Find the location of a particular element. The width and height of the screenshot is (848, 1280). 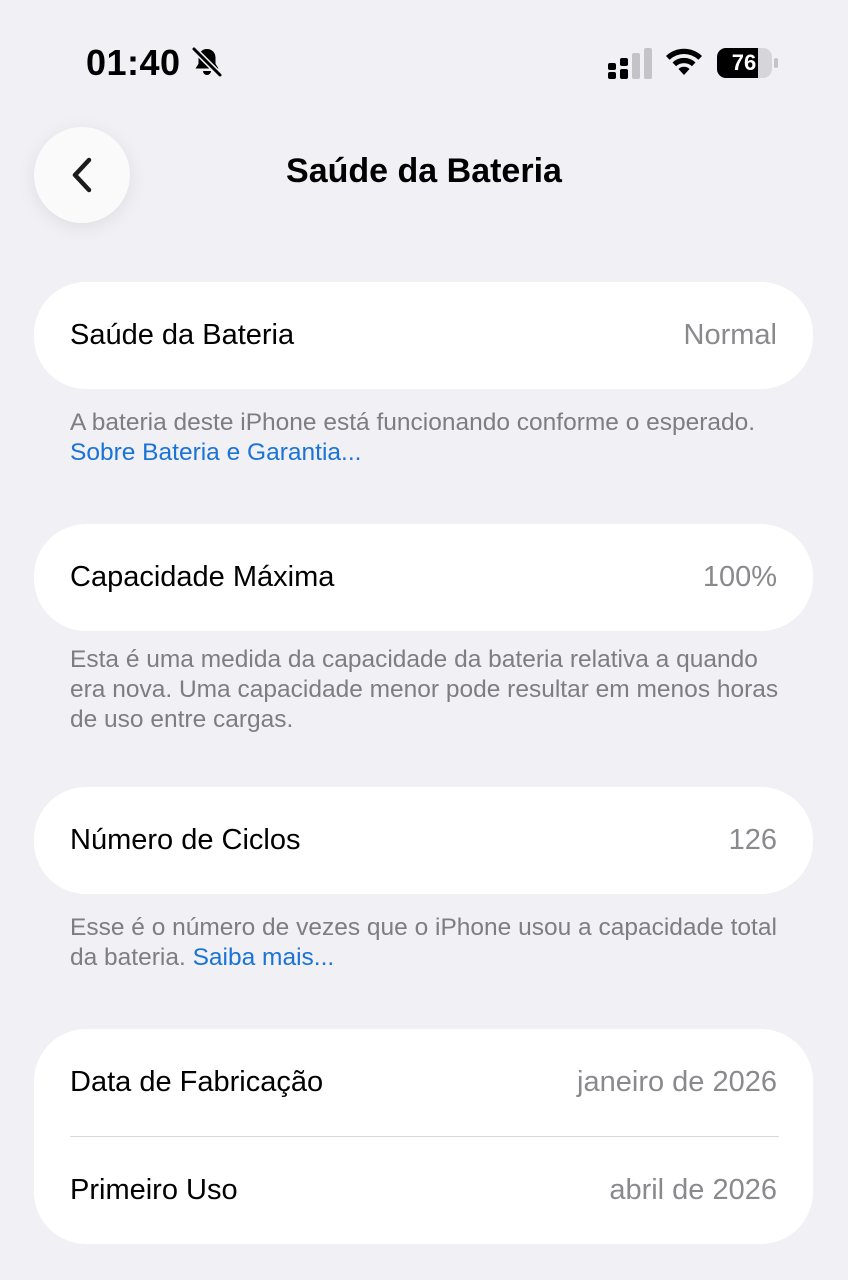

max-capacity-row: Capacidade Máxima 100% is located at coordinates (423, 577).